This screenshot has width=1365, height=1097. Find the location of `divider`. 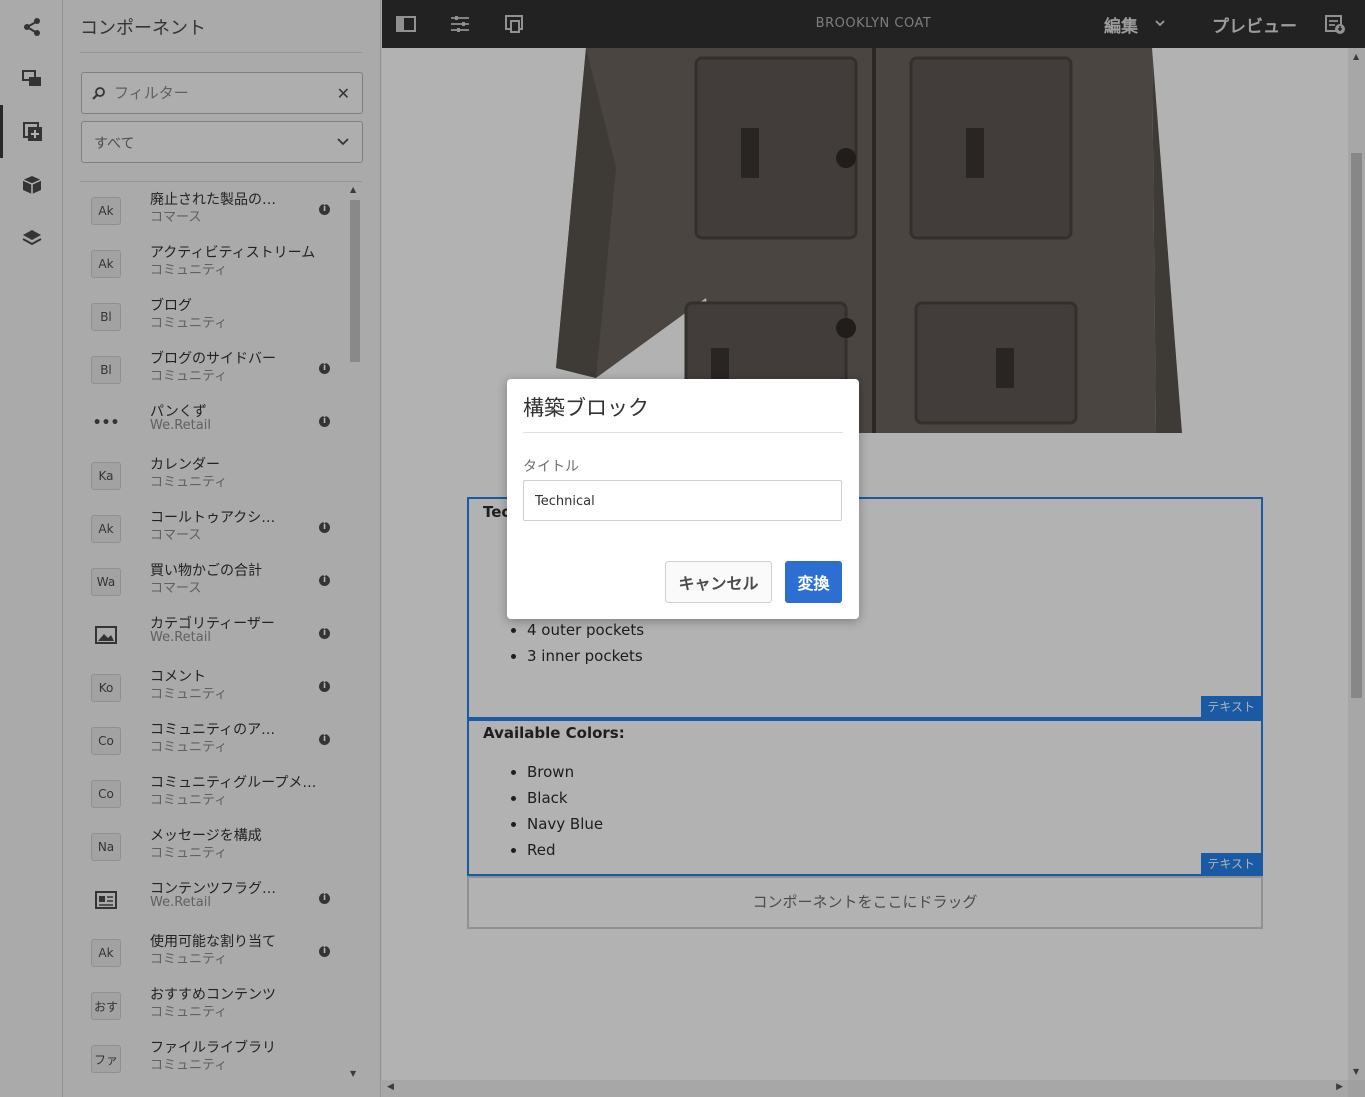

divider is located at coordinates (683, 432).